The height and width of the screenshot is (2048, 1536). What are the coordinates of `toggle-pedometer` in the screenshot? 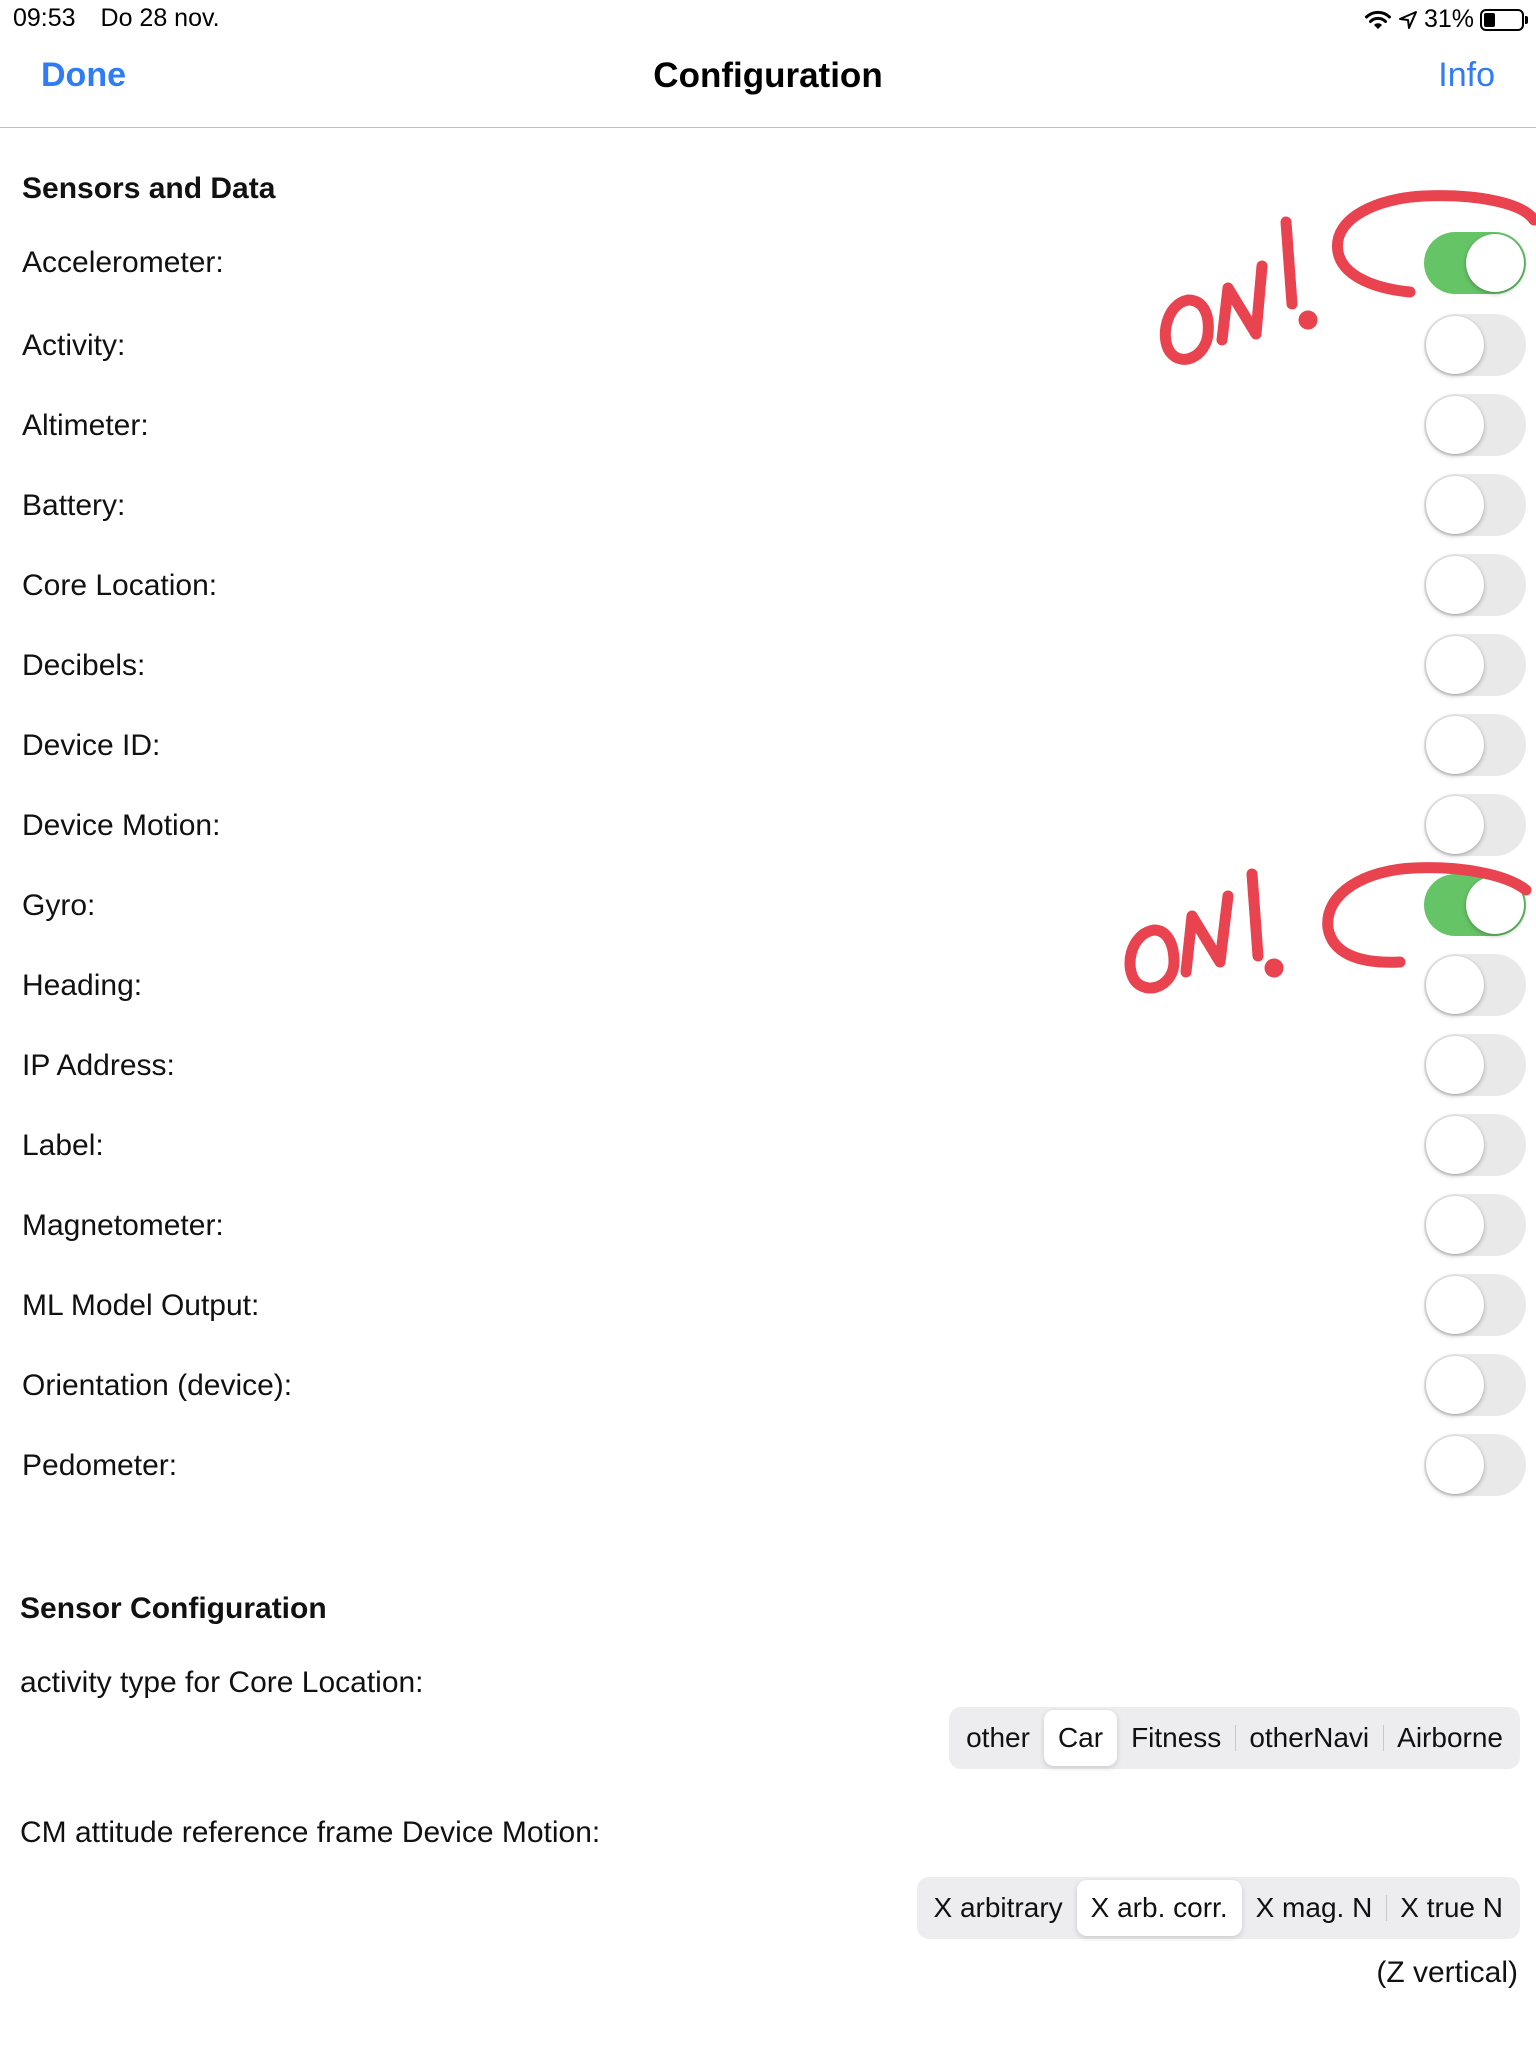 It's located at (1475, 1465).